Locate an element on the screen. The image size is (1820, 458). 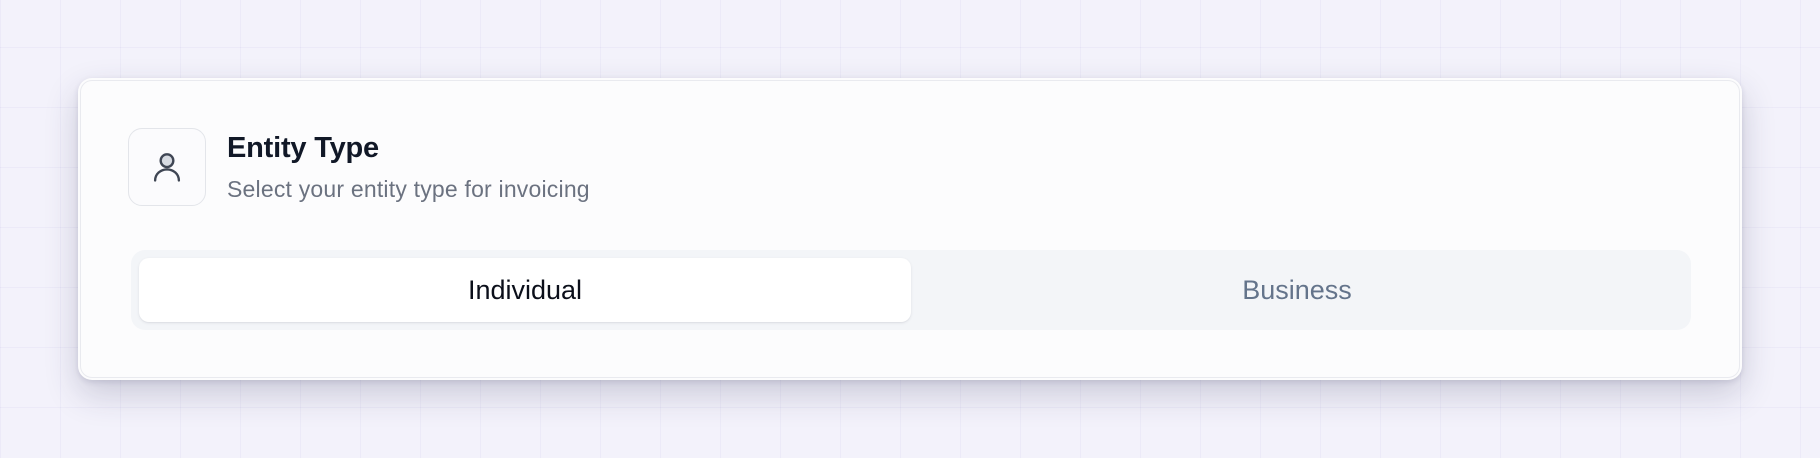
card-subtitle: Select your entity type for invoicing is located at coordinates (408, 189).